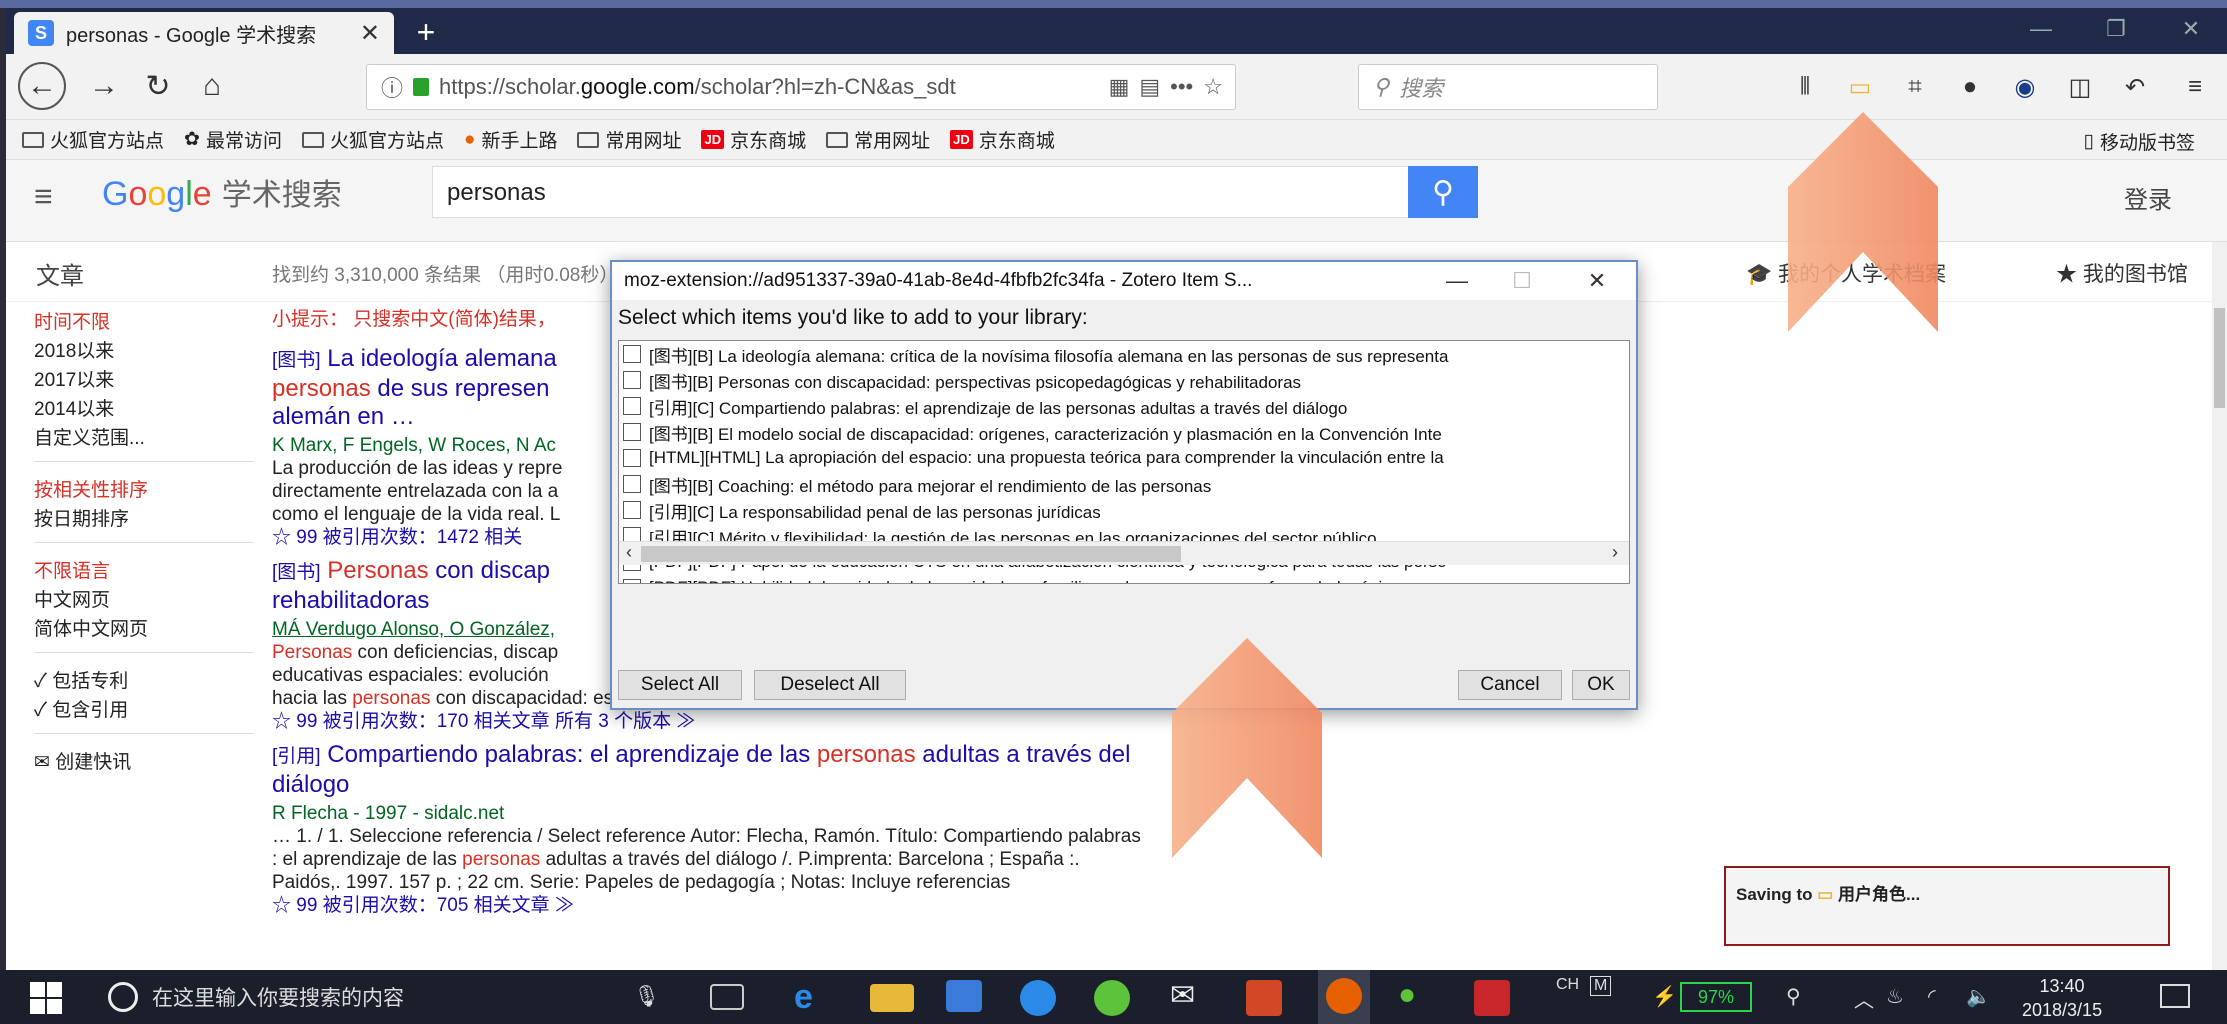 This screenshot has height=1024, width=2227. I want to click on mail-icon: ✉, so click(1192, 998).